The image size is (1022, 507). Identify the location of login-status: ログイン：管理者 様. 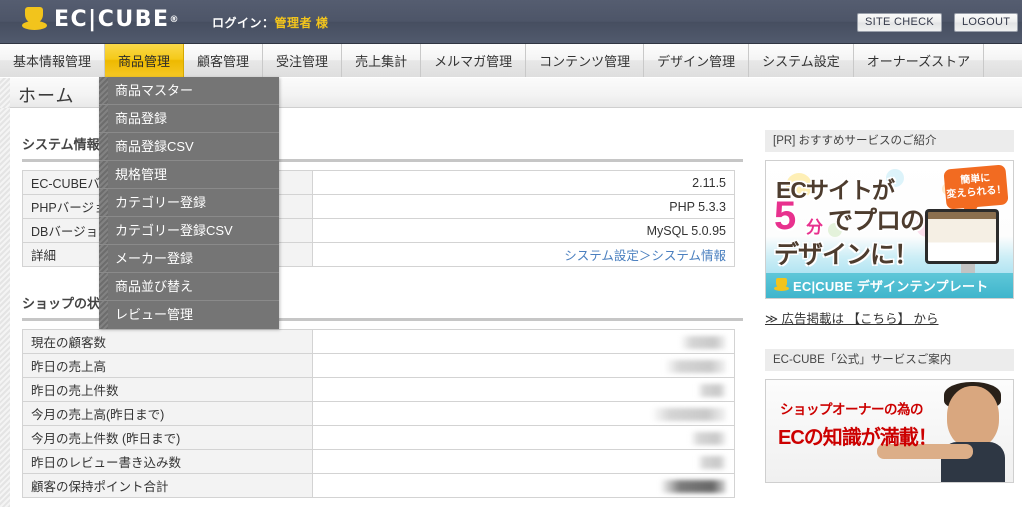
(270, 23).